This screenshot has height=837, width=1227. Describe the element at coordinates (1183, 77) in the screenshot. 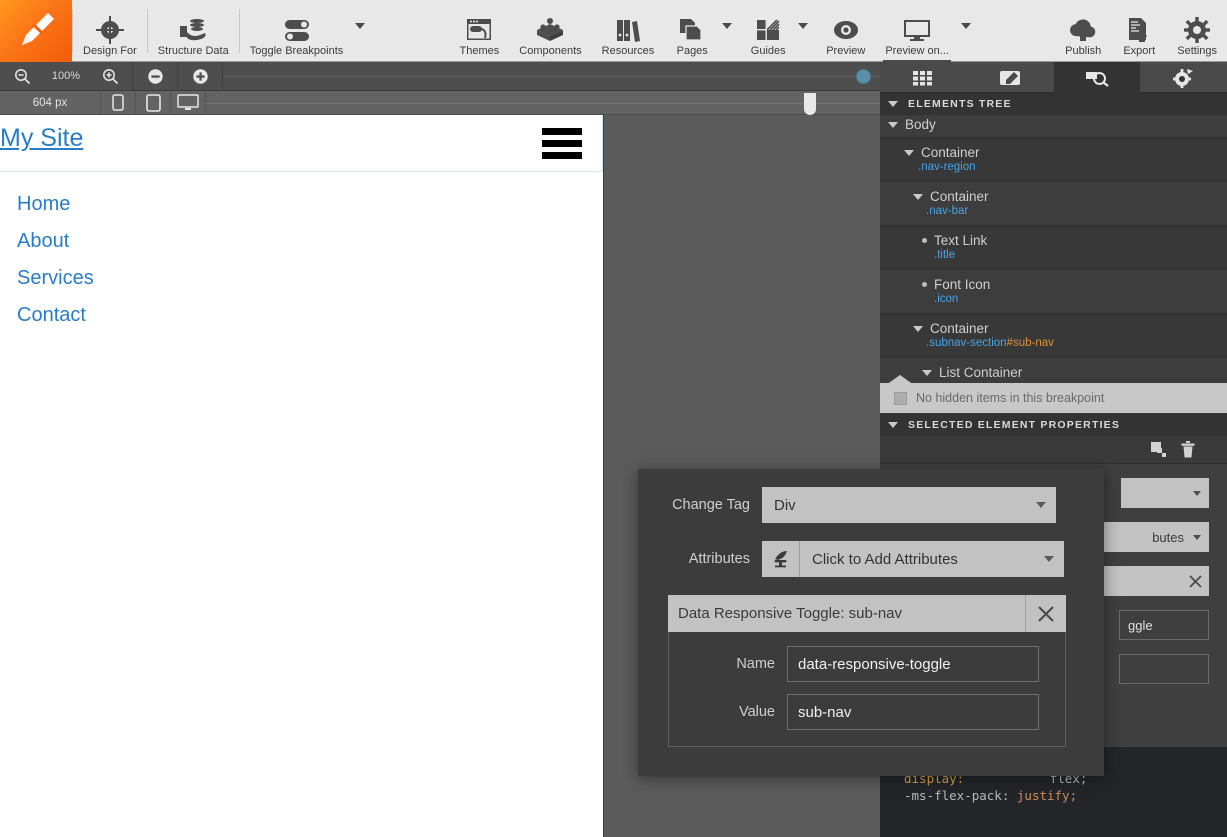

I see `tab-settings` at that location.